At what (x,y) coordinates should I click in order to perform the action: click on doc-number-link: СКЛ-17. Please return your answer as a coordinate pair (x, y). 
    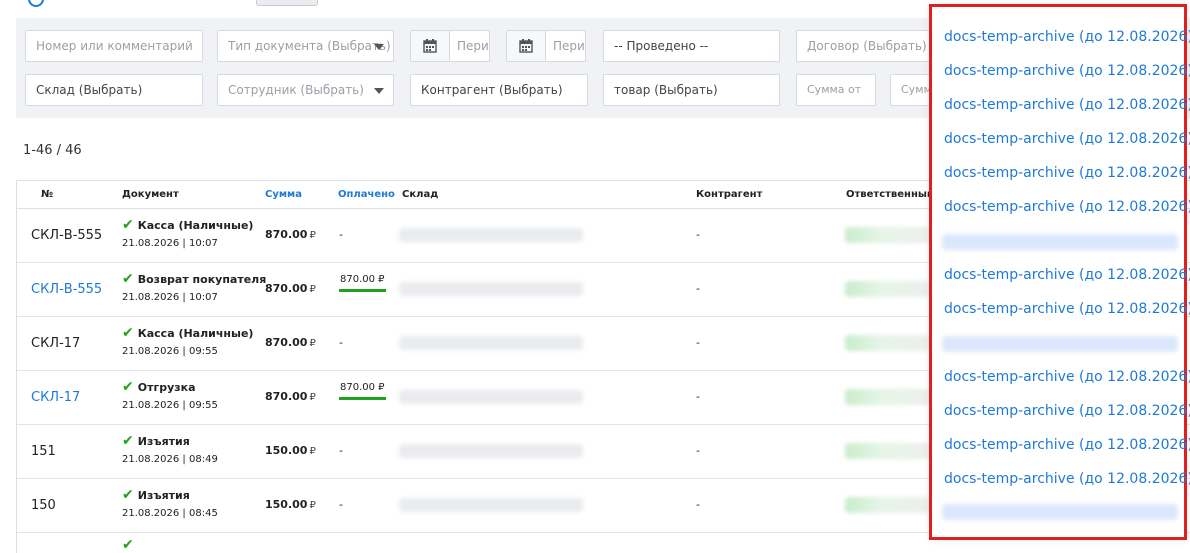
    Looking at the image, I should click on (55, 397).